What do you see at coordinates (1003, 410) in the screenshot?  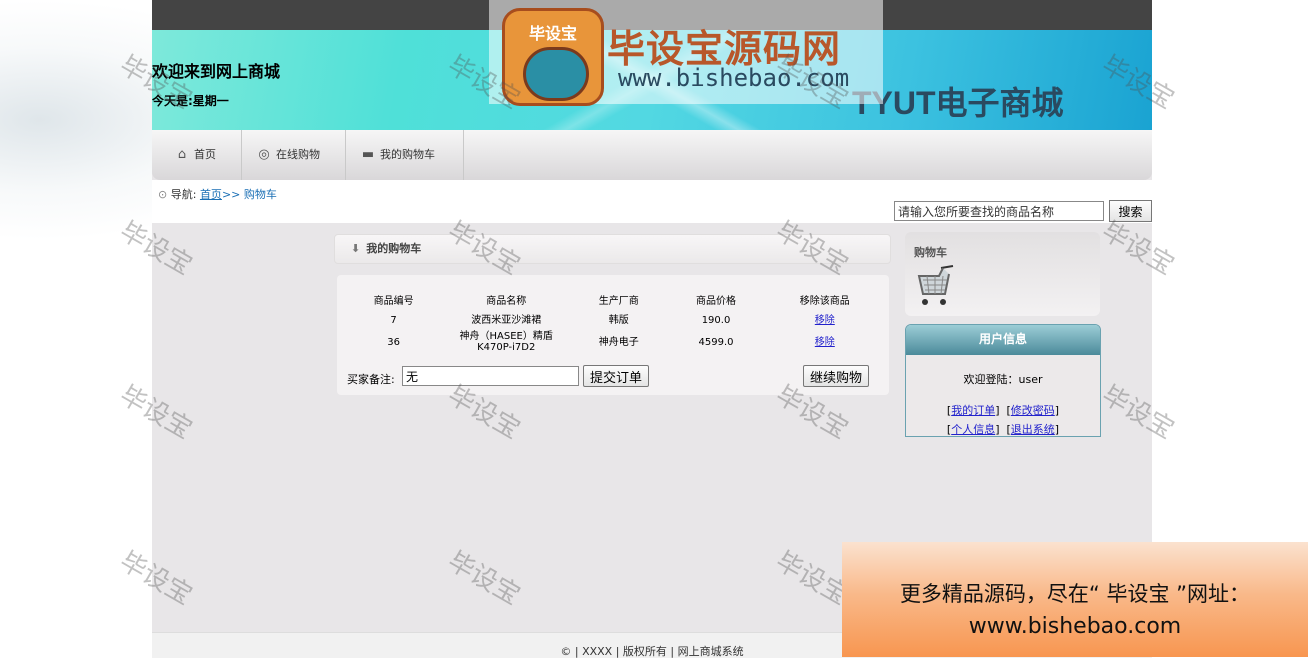 I see `user-links-row: [我的订单] [修改密码]` at bounding box center [1003, 410].